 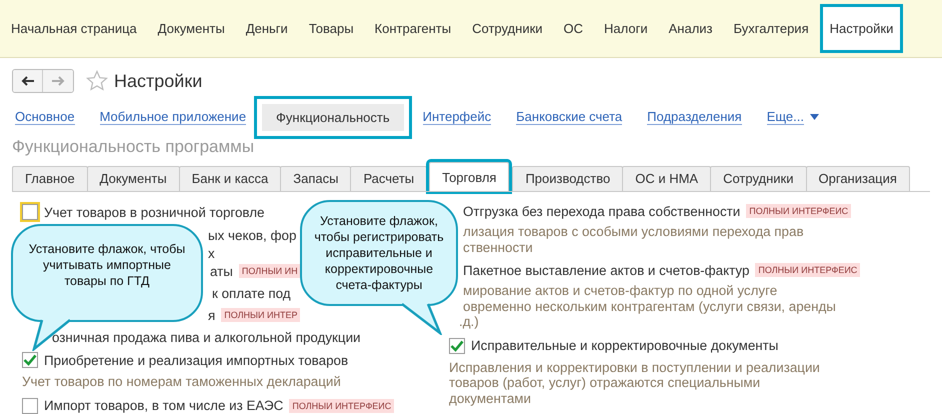 What do you see at coordinates (771, 28) in the screenshot?
I see `nav-item: Бухгалтерия` at bounding box center [771, 28].